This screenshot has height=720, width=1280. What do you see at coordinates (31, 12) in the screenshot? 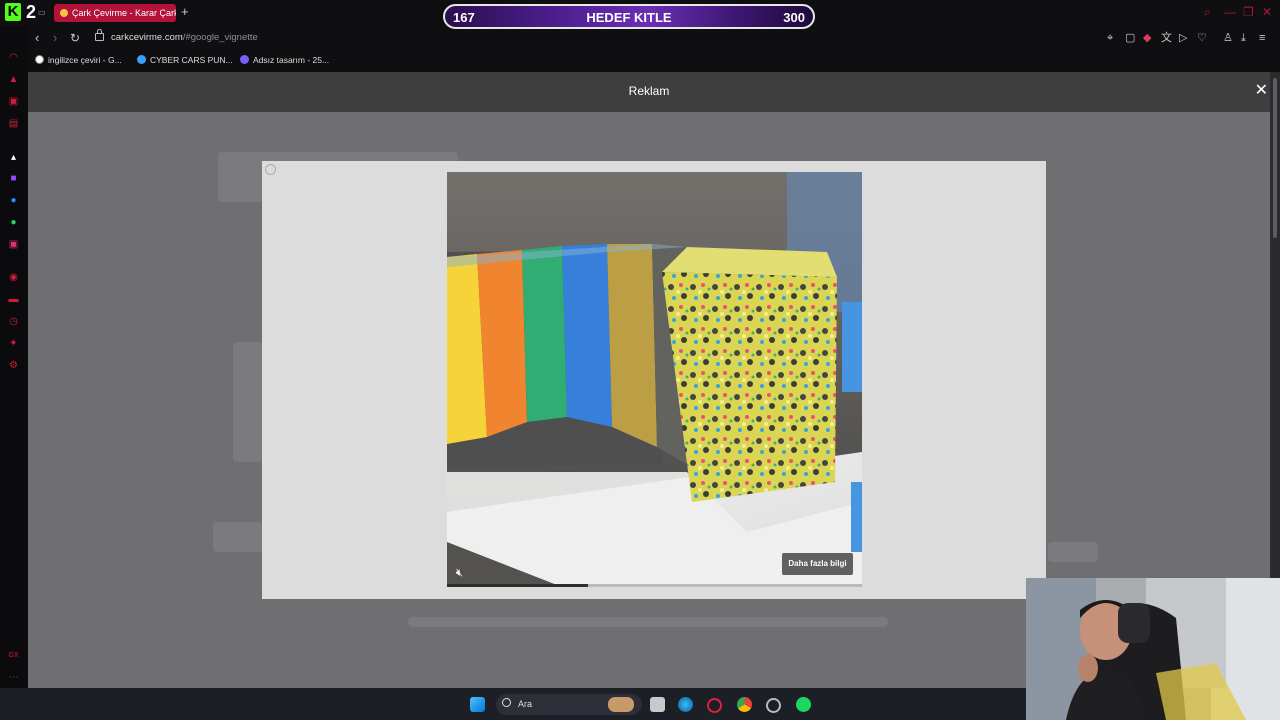
I see `tab-counter: 2` at bounding box center [31, 12].